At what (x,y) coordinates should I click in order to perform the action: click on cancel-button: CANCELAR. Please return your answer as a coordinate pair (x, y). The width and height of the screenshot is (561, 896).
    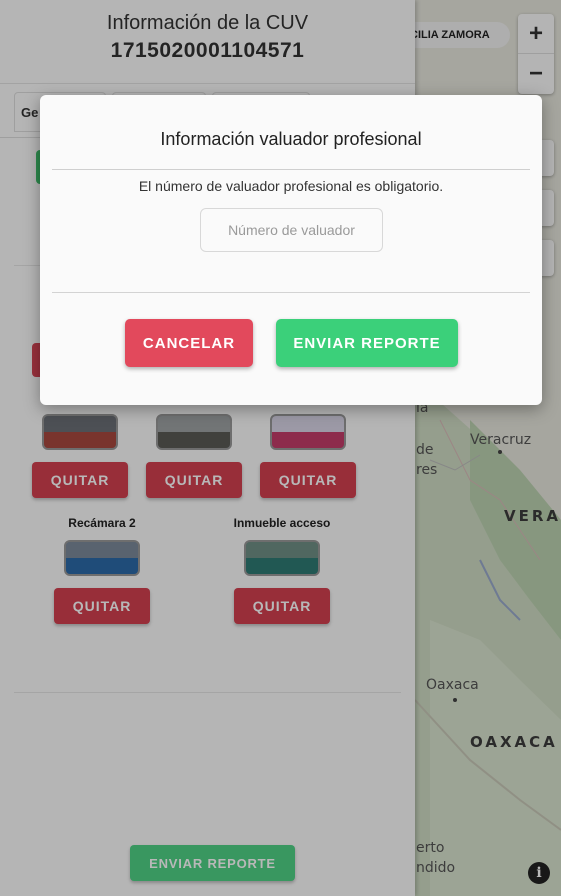
    Looking at the image, I should click on (189, 343).